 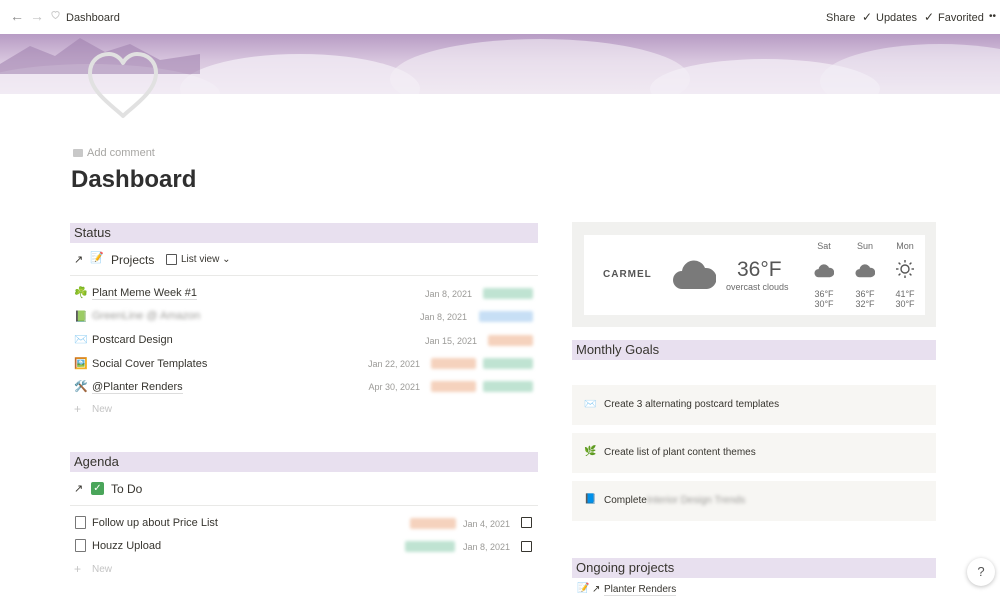 I want to click on list-view-selector: List view ⌄, so click(x=206, y=259).